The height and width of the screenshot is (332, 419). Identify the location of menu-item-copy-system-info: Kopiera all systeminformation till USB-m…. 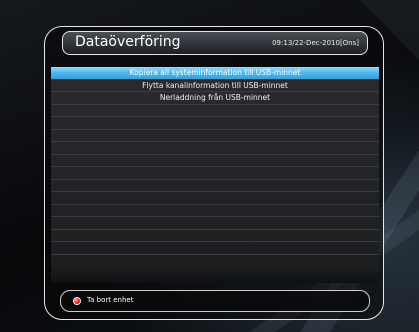
(215, 73).